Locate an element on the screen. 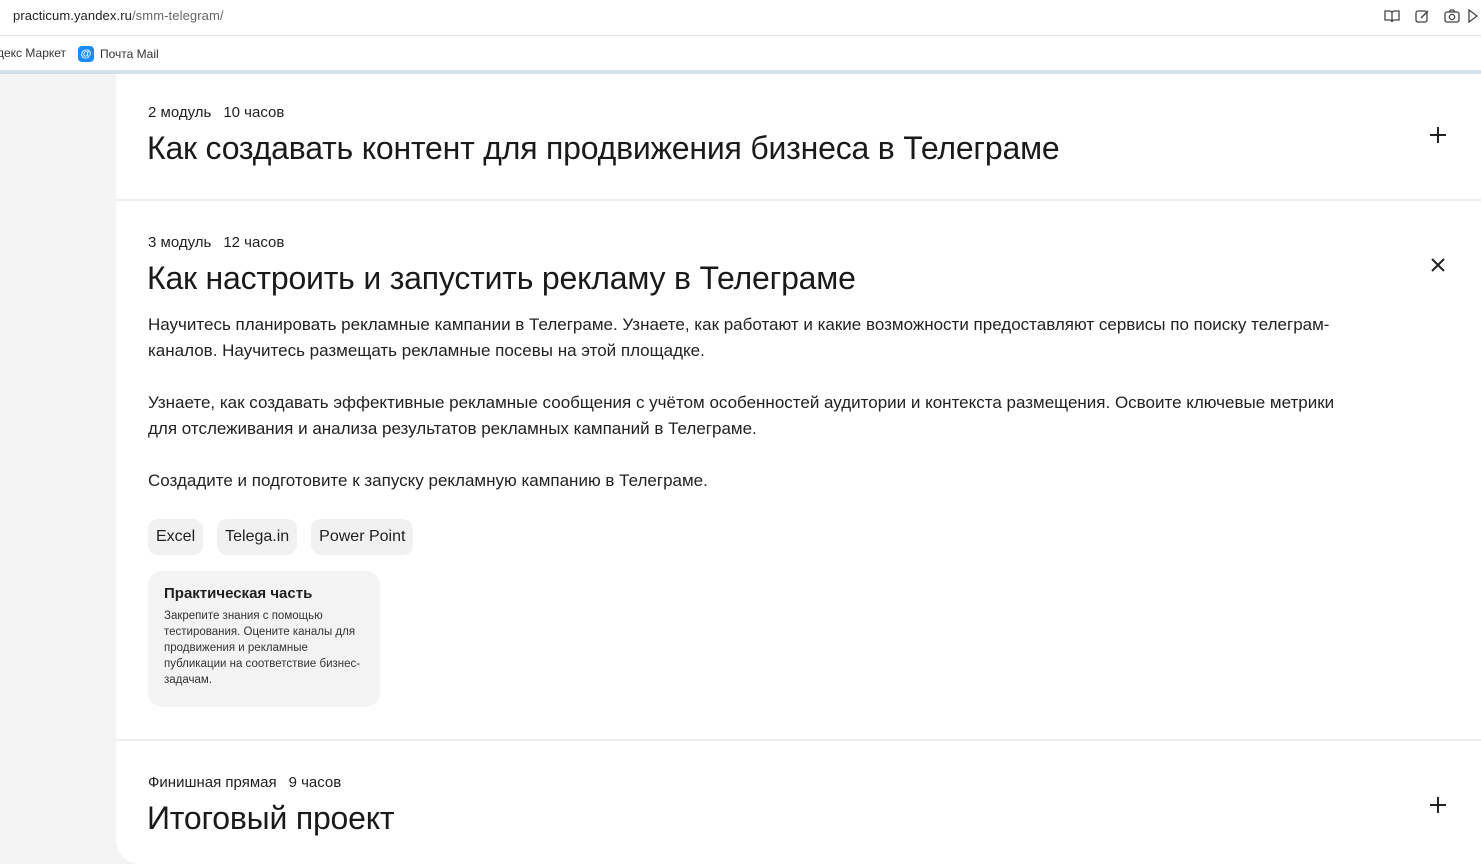  module-number: 3 модуль is located at coordinates (180, 242).